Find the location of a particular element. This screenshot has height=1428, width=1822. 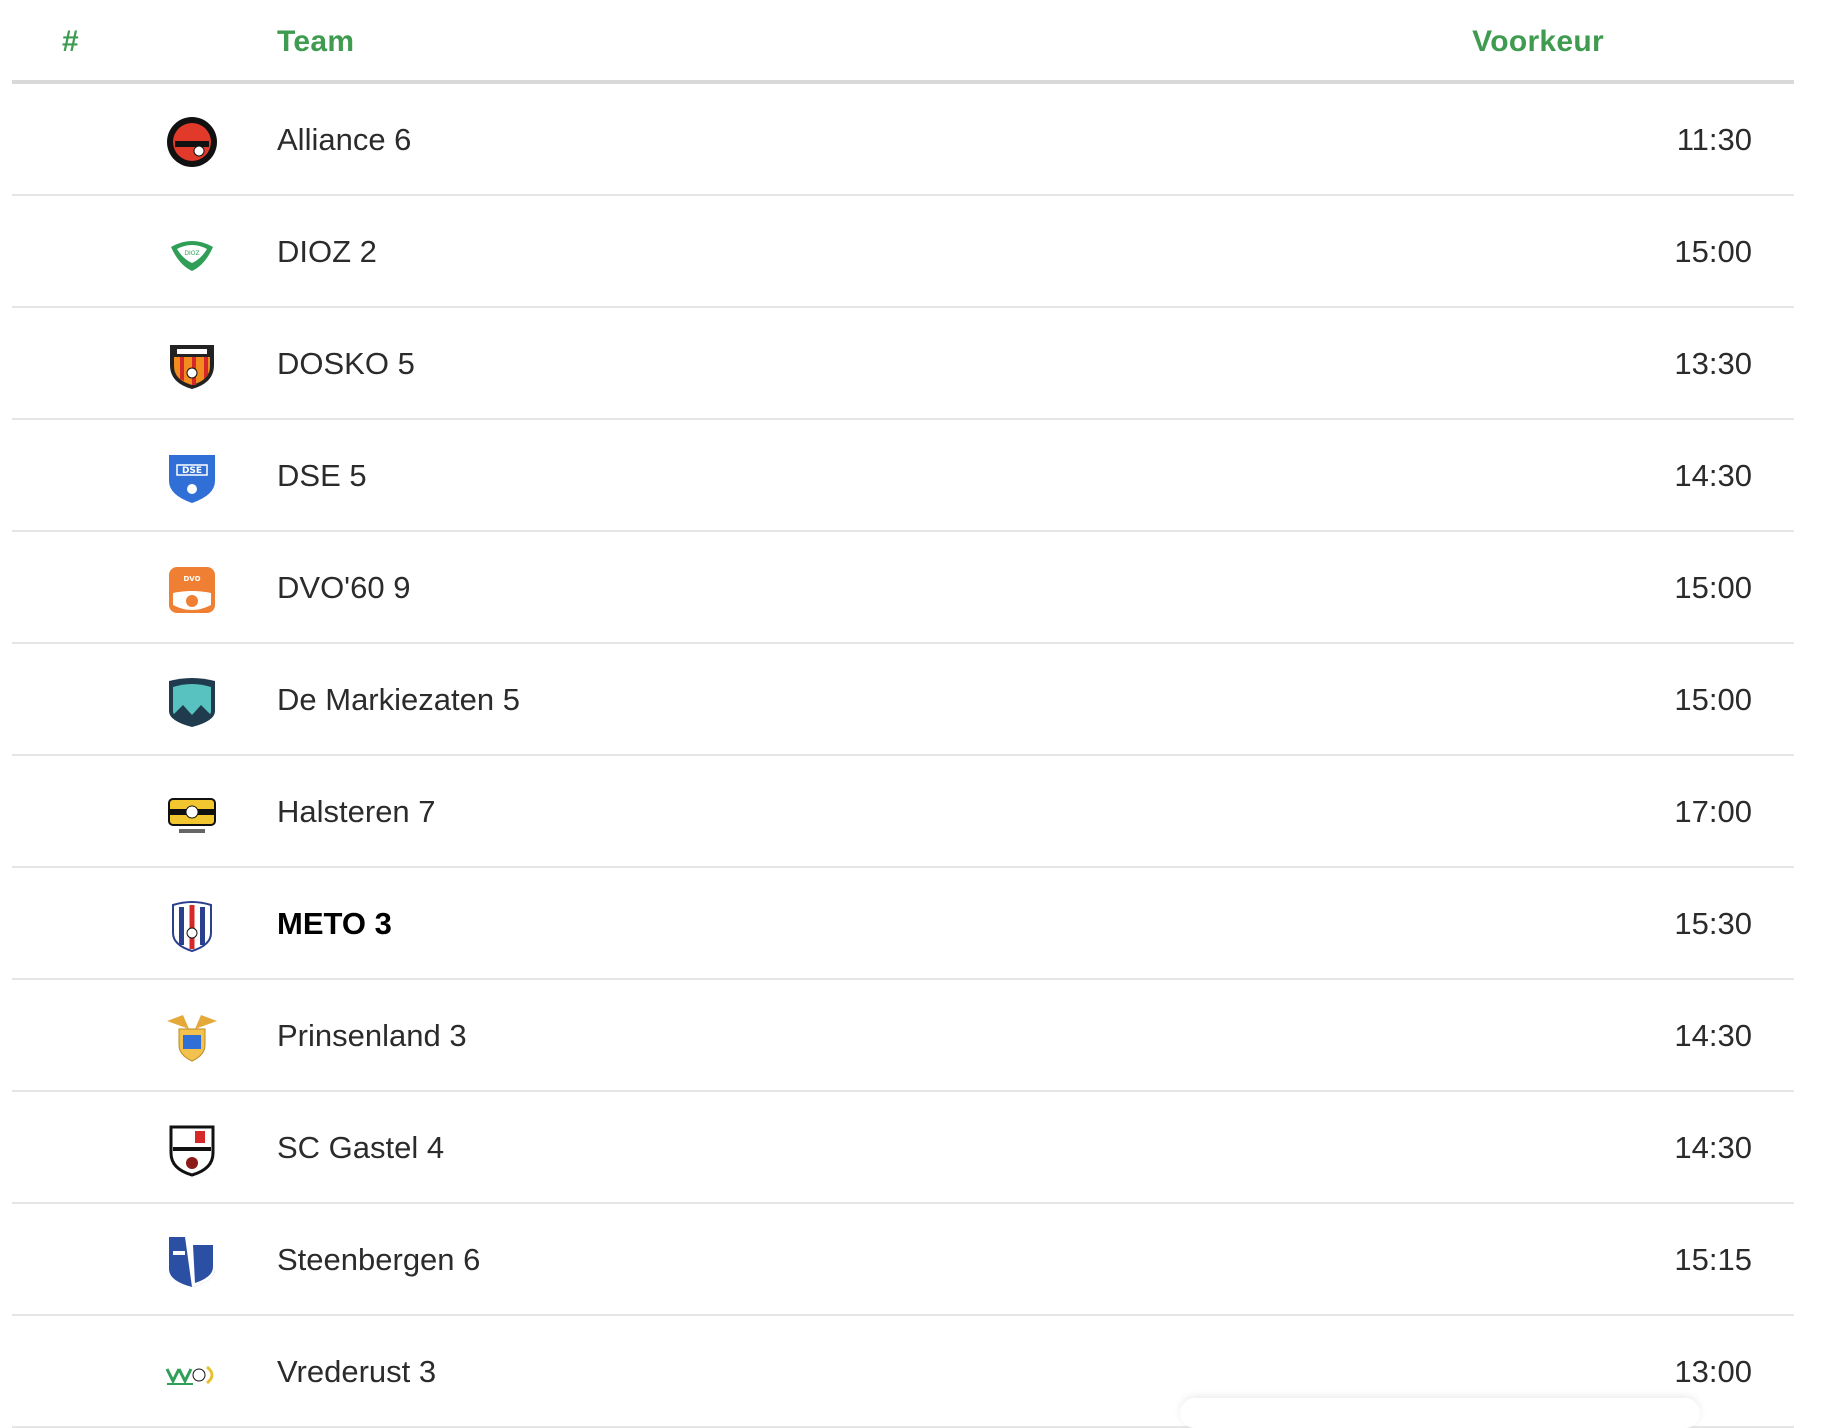

steenbergen-logo-icon is located at coordinates (192, 1262).